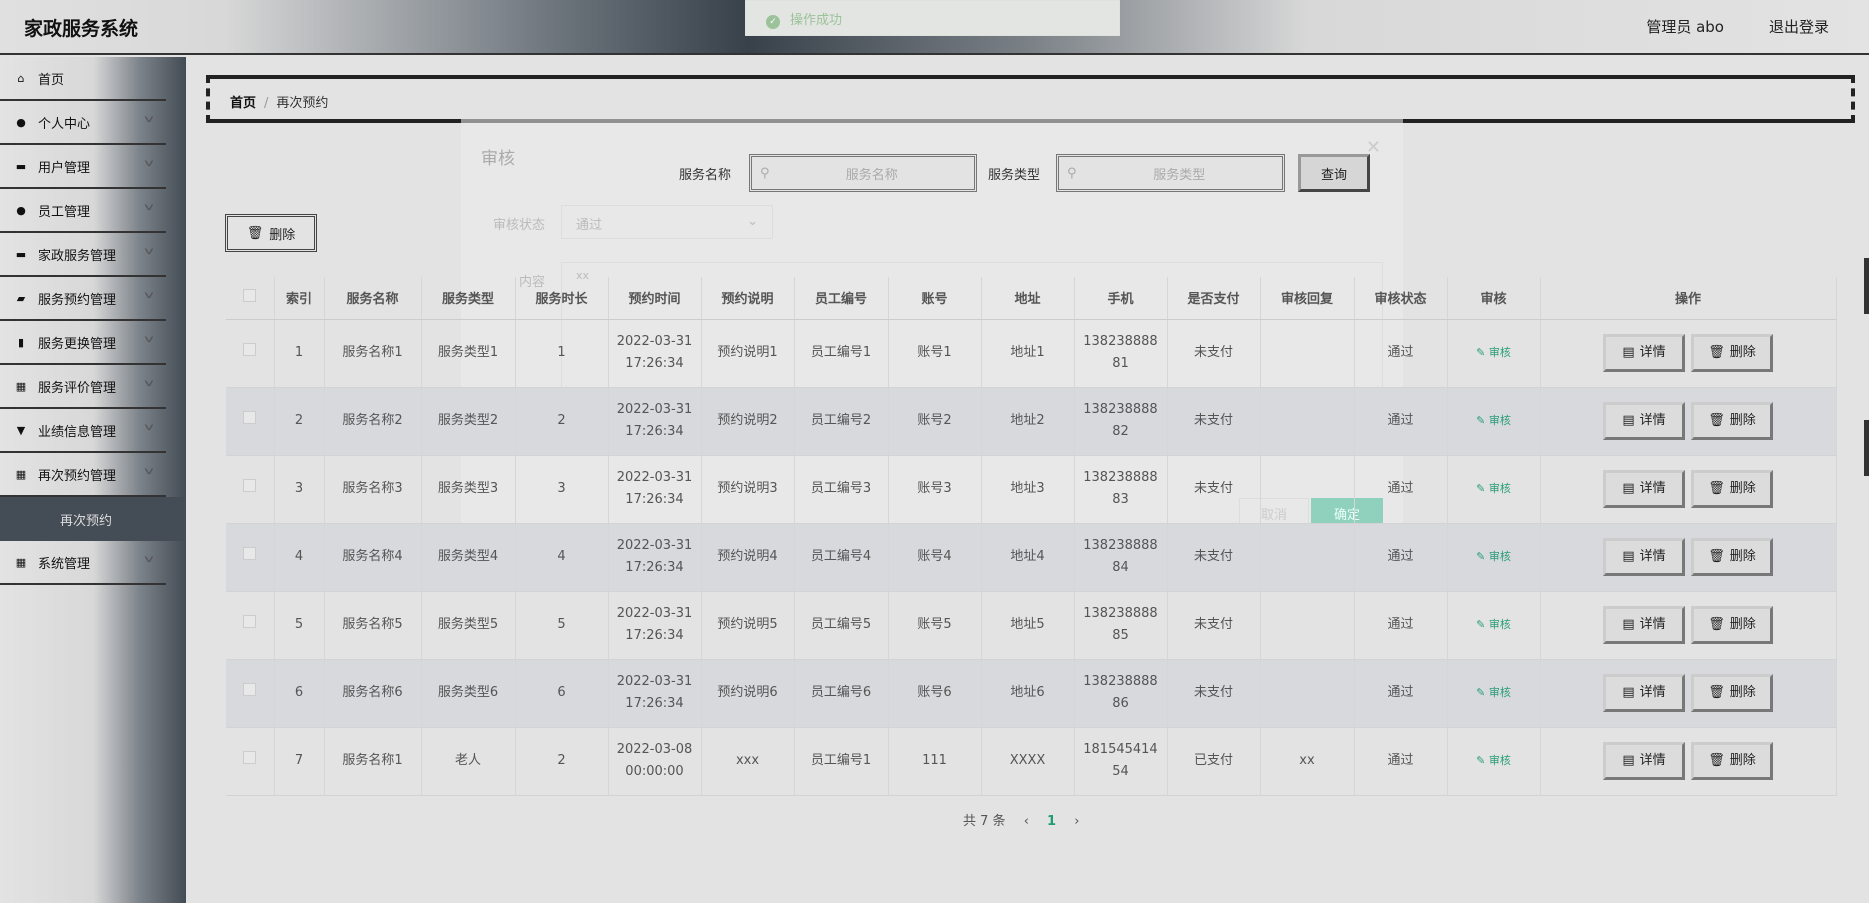 This screenshot has height=903, width=1869. I want to click on actions-cell: ▤ 详情 🗑 删除, so click(1688, 421).